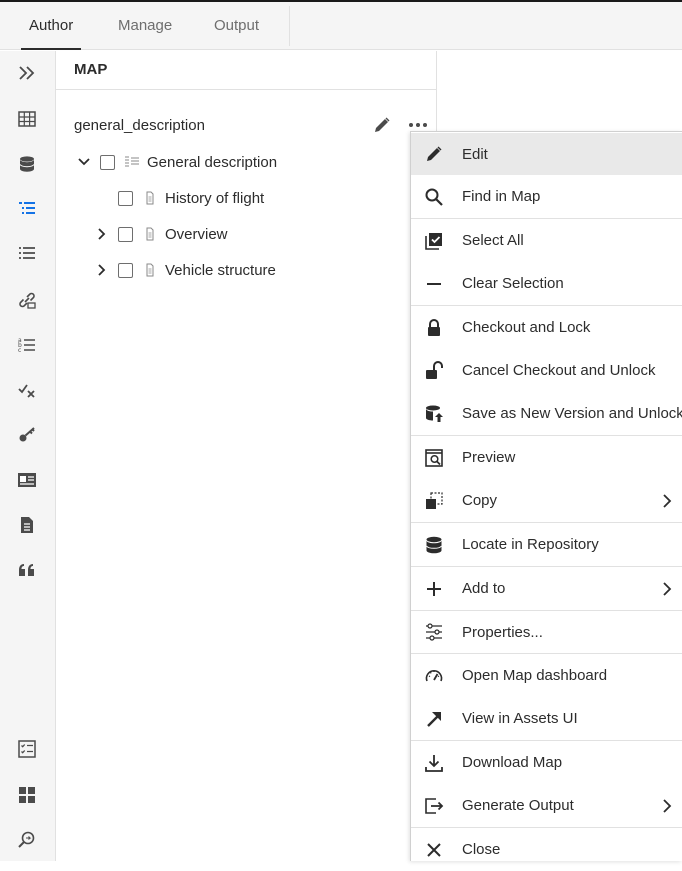 Image resolution: width=682 pixels, height=871 pixels. What do you see at coordinates (434, 241) in the screenshot?
I see `select-all-icon` at bounding box center [434, 241].